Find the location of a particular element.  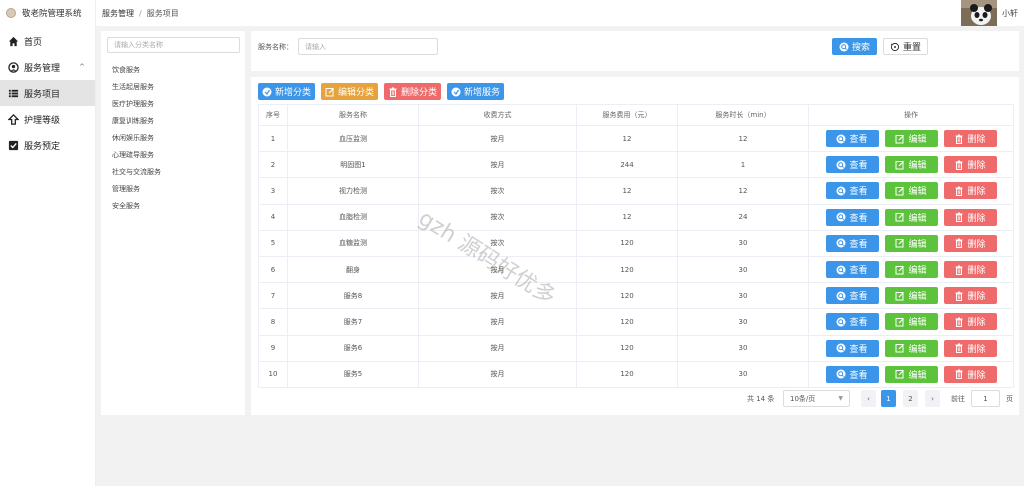

table-row: 9 服务6 按月 120 30 查看 编辑 删除 is located at coordinates (636, 348).